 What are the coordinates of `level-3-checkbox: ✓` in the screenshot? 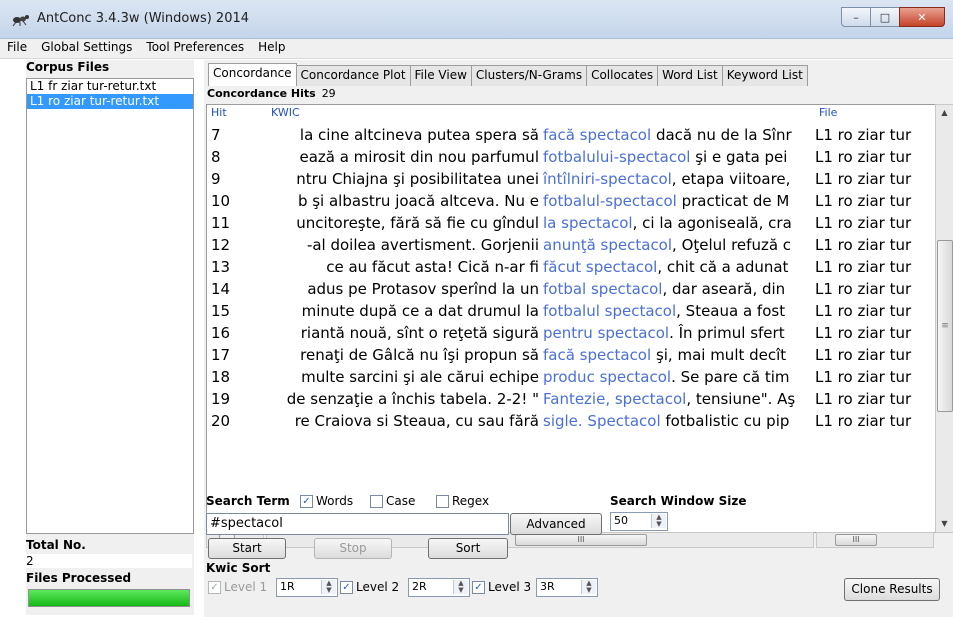 It's located at (478, 587).